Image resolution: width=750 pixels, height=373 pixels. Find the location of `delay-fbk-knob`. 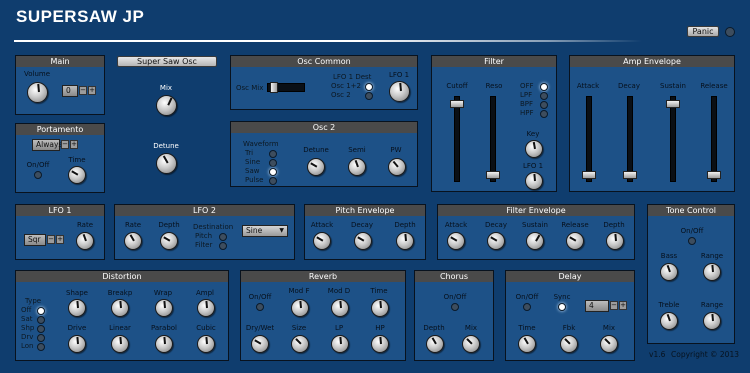

delay-fbk-knob is located at coordinates (569, 344).